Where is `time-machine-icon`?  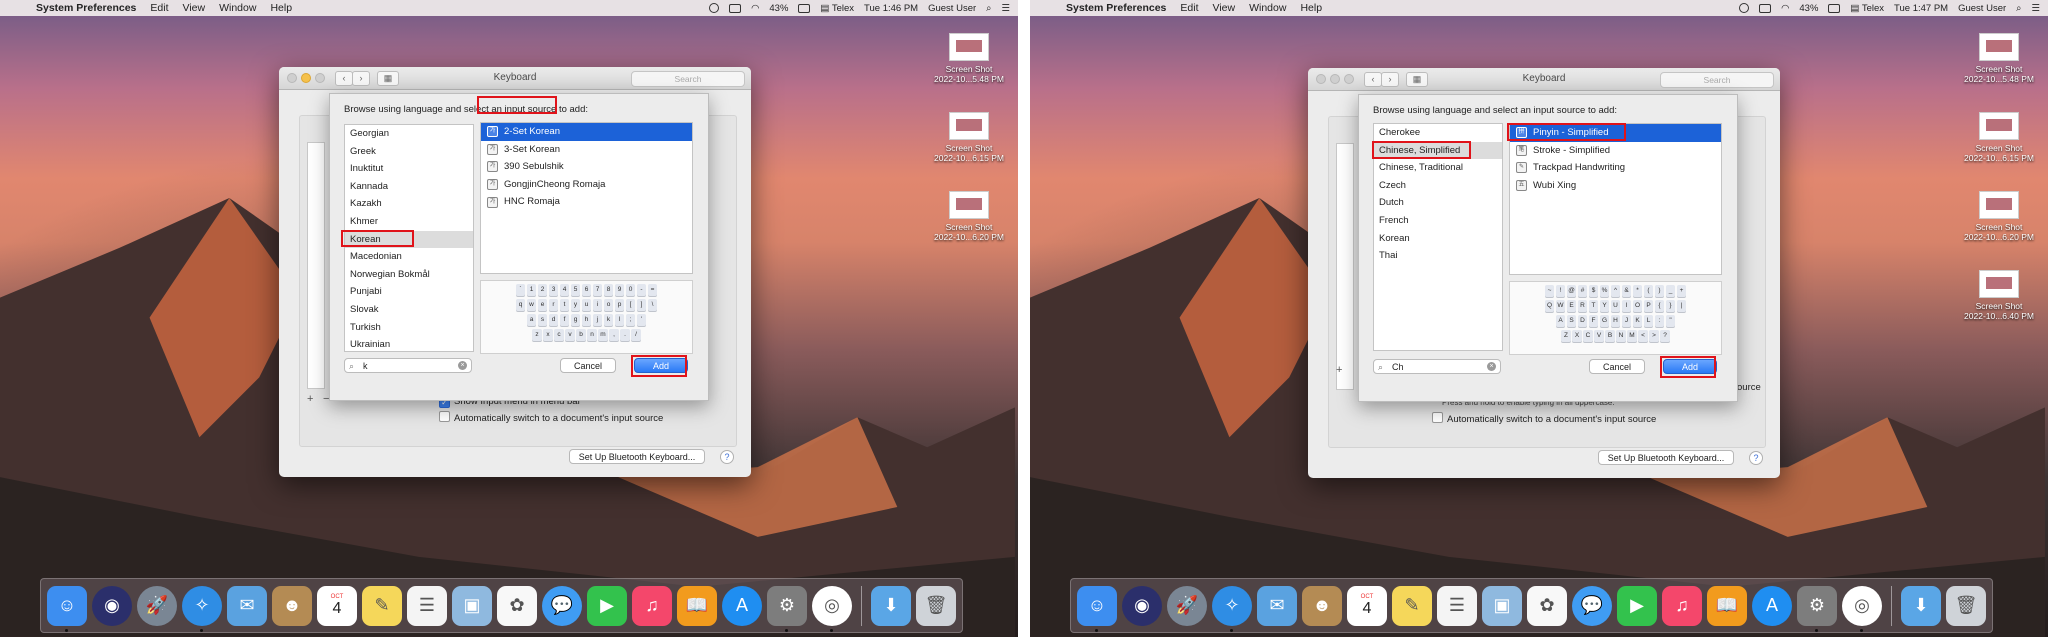
time-machine-icon is located at coordinates (714, 8).